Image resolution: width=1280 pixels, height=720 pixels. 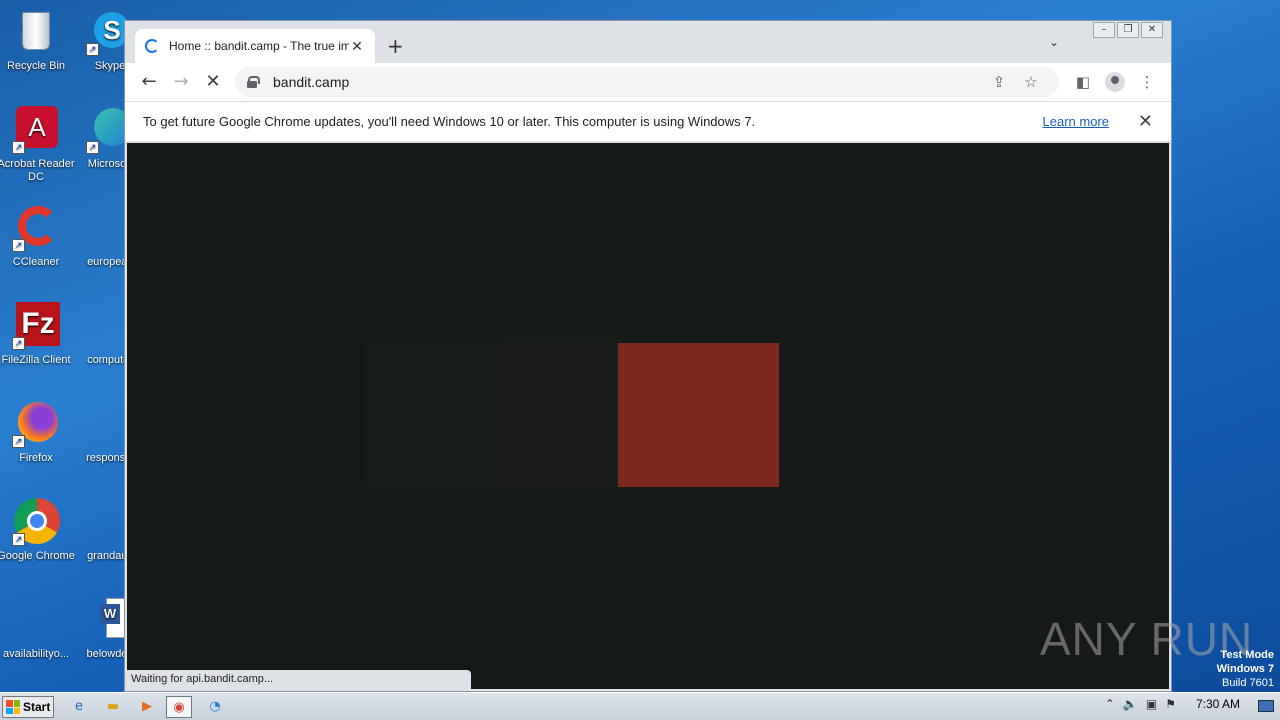 I want to click on edge-taskbar-icon: ◔, so click(x=215, y=707).